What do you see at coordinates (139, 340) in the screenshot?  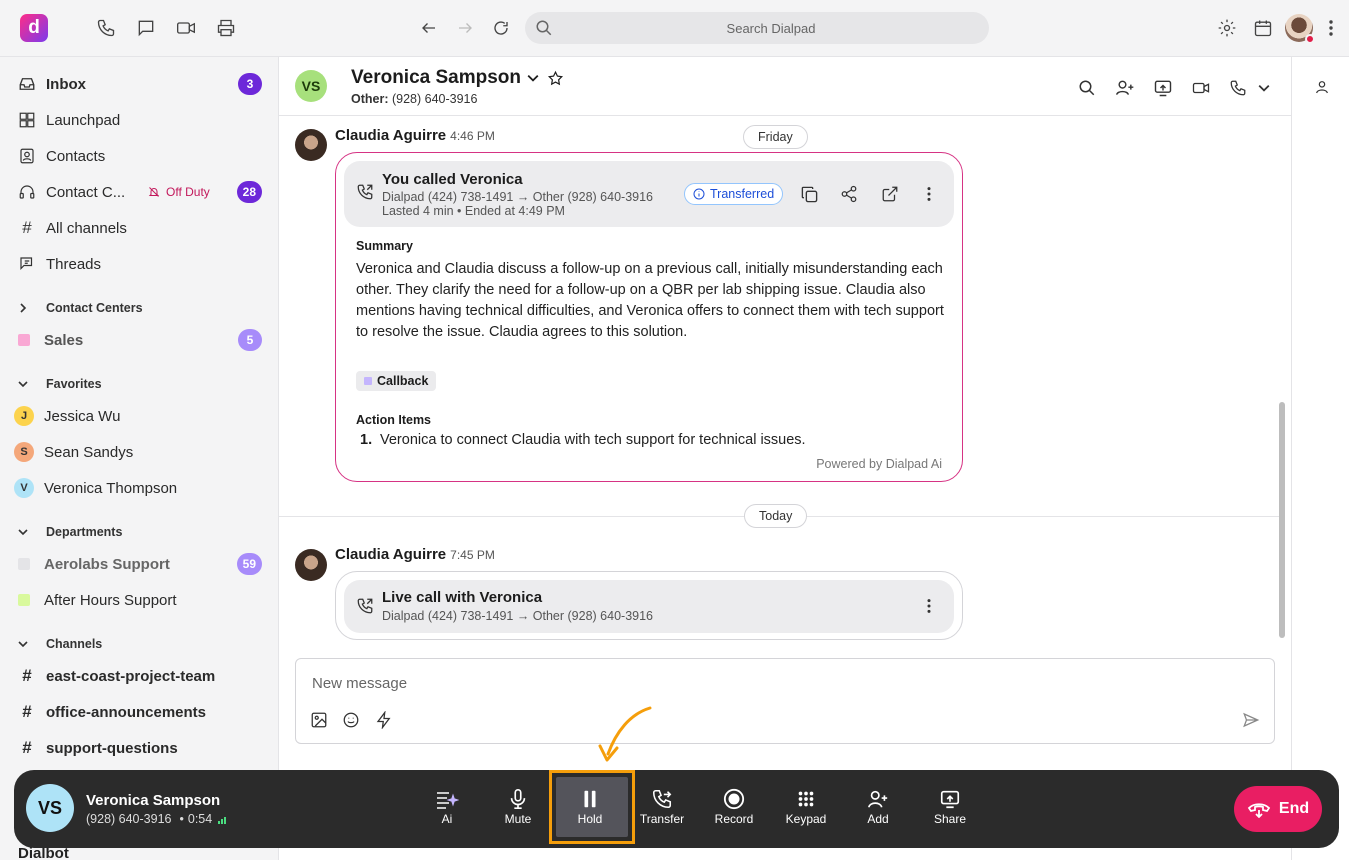 I see `sidebar-item-sales: Sales 5` at bounding box center [139, 340].